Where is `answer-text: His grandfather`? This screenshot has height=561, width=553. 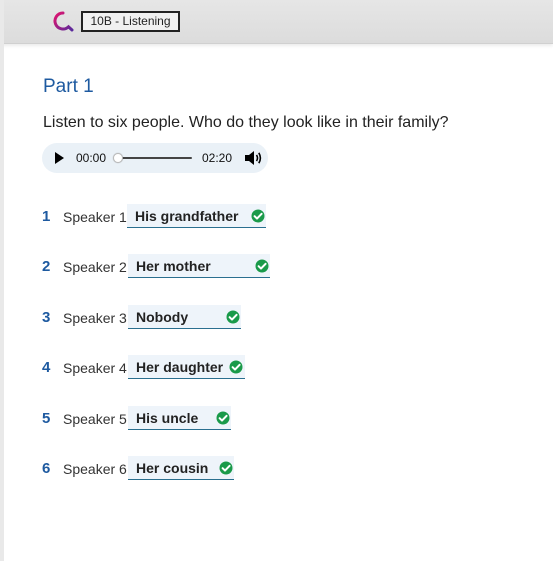
answer-text: His grandfather is located at coordinates (187, 216).